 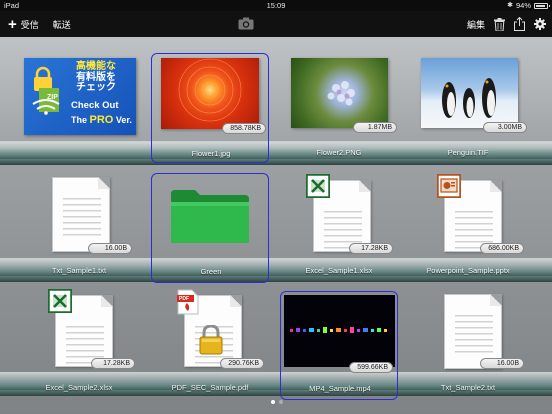 I want to click on pdf-icon, so click(x=188, y=302).